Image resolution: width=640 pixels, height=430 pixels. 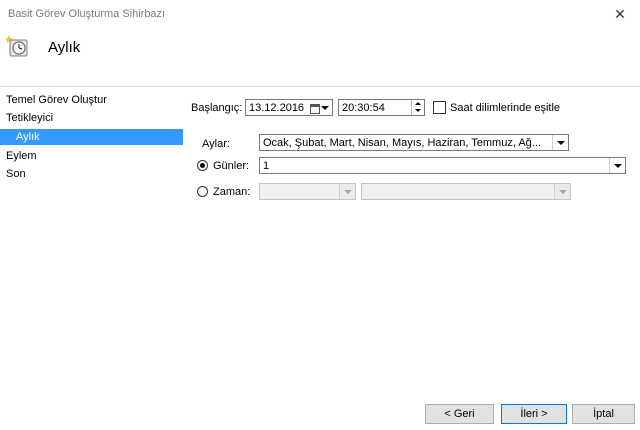 What do you see at coordinates (87, 14) in the screenshot?
I see `window-title: Basit Görev Oluşturma Sihirbazı` at bounding box center [87, 14].